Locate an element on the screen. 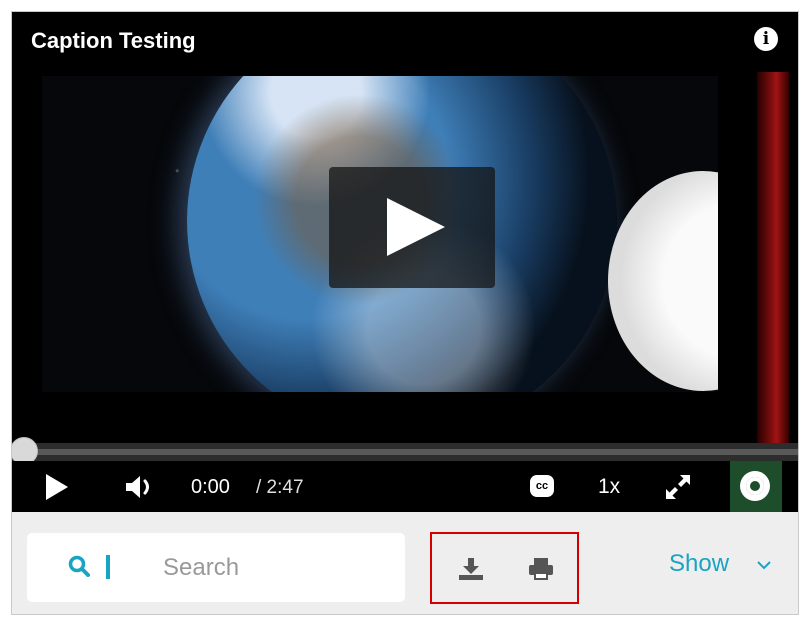 This screenshot has width=810, height=620. play-button is located at coordinates (57, 487).